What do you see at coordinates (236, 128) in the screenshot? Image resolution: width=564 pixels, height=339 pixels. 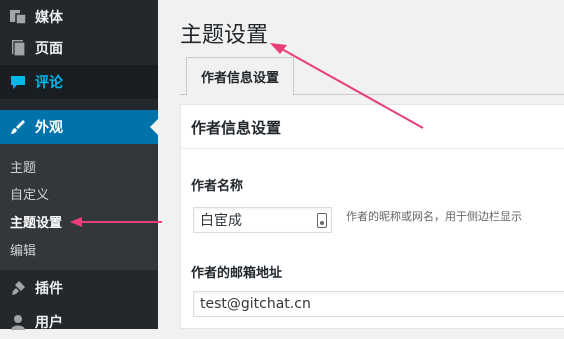 I see `panel-title: 作者信息设置` at bounding box center [236, 128].